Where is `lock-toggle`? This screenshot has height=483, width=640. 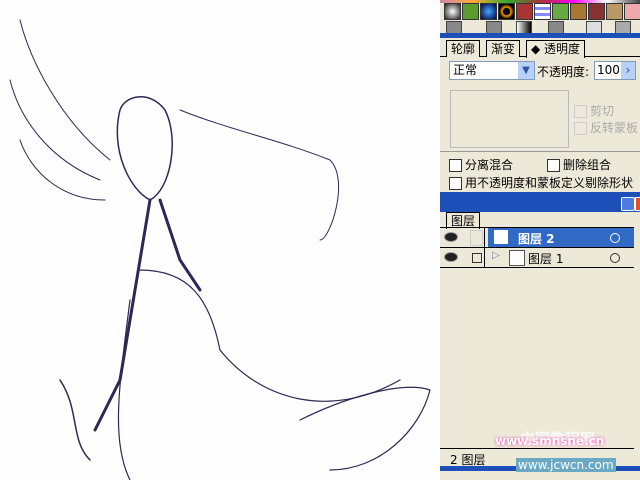 lock-toggle is located at coordinates (476, 238).